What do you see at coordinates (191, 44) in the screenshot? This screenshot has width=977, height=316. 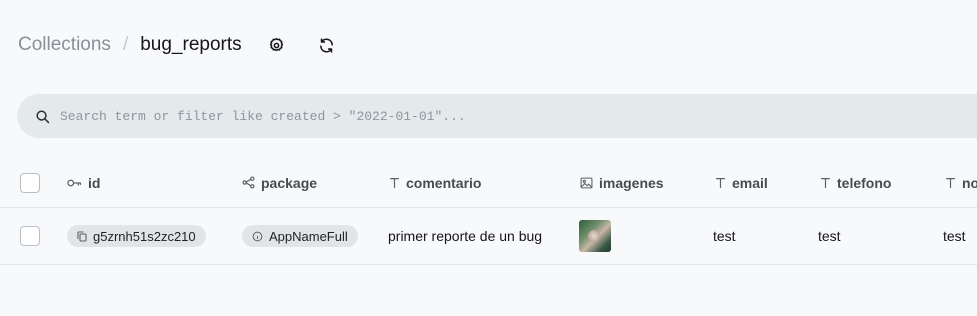 I see `page-title: bug_reports` at bounding box center [191, 44].